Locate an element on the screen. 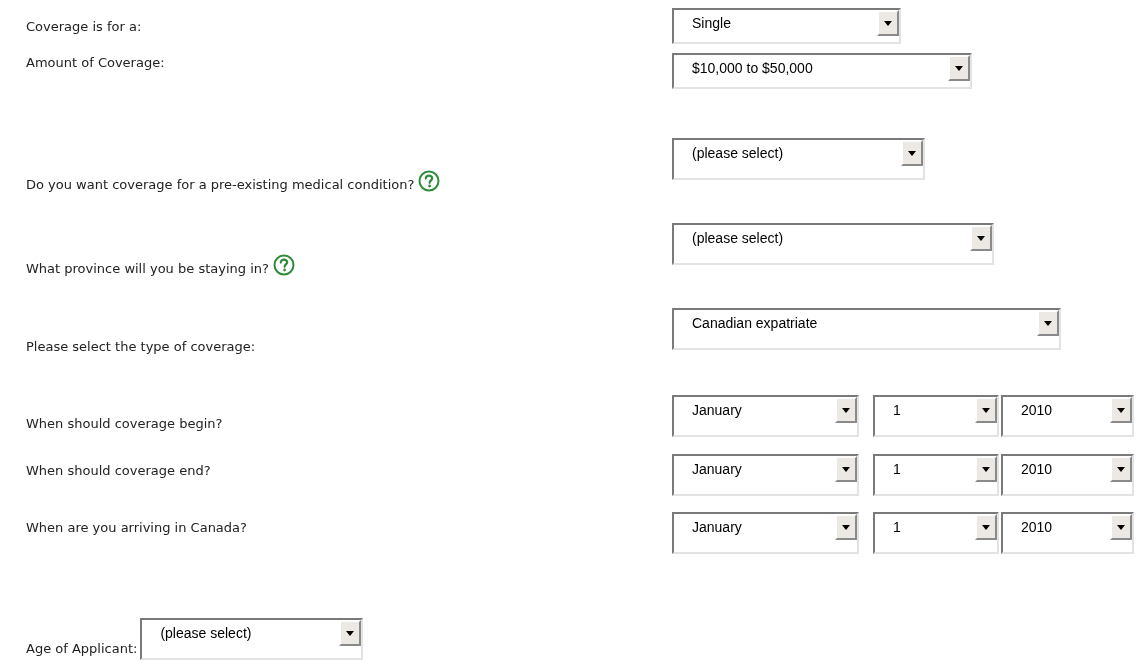 Image resolution: width=1140 pixels, height=669 pixels. field-label: Amount of Coverage: is located at coordinates (95, 62).